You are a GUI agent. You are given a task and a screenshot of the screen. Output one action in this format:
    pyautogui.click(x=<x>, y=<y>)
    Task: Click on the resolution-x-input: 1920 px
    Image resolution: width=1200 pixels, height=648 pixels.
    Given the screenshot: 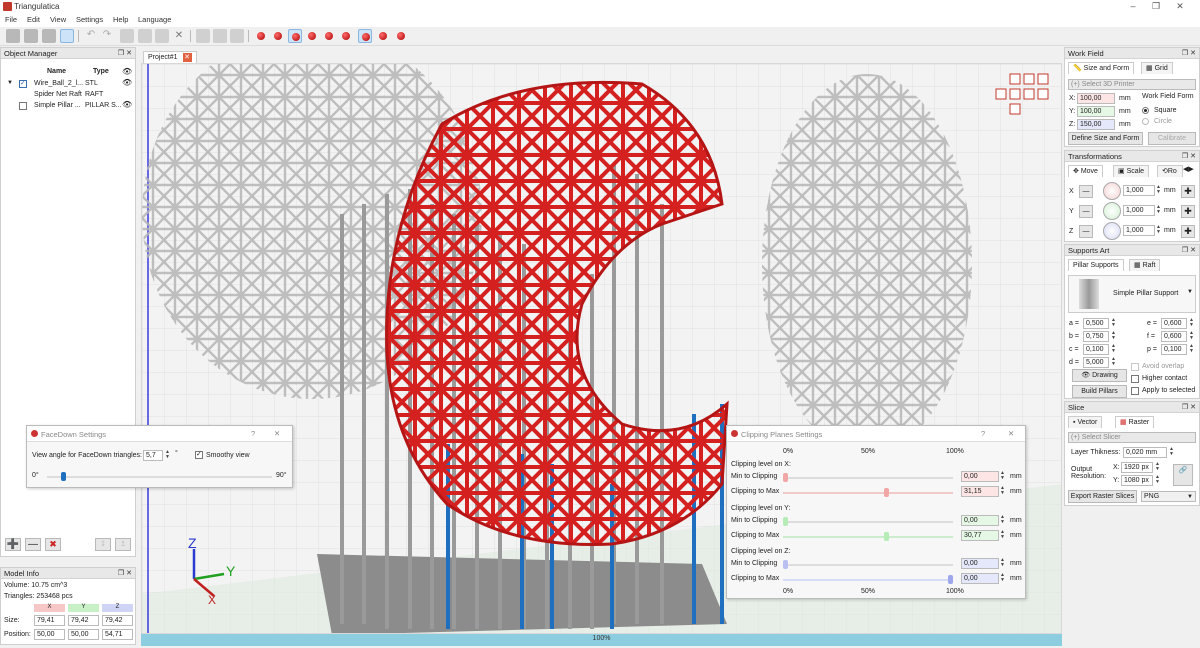 What is the action you would take?
    pyautogui.click(x=1137, y=467)
    